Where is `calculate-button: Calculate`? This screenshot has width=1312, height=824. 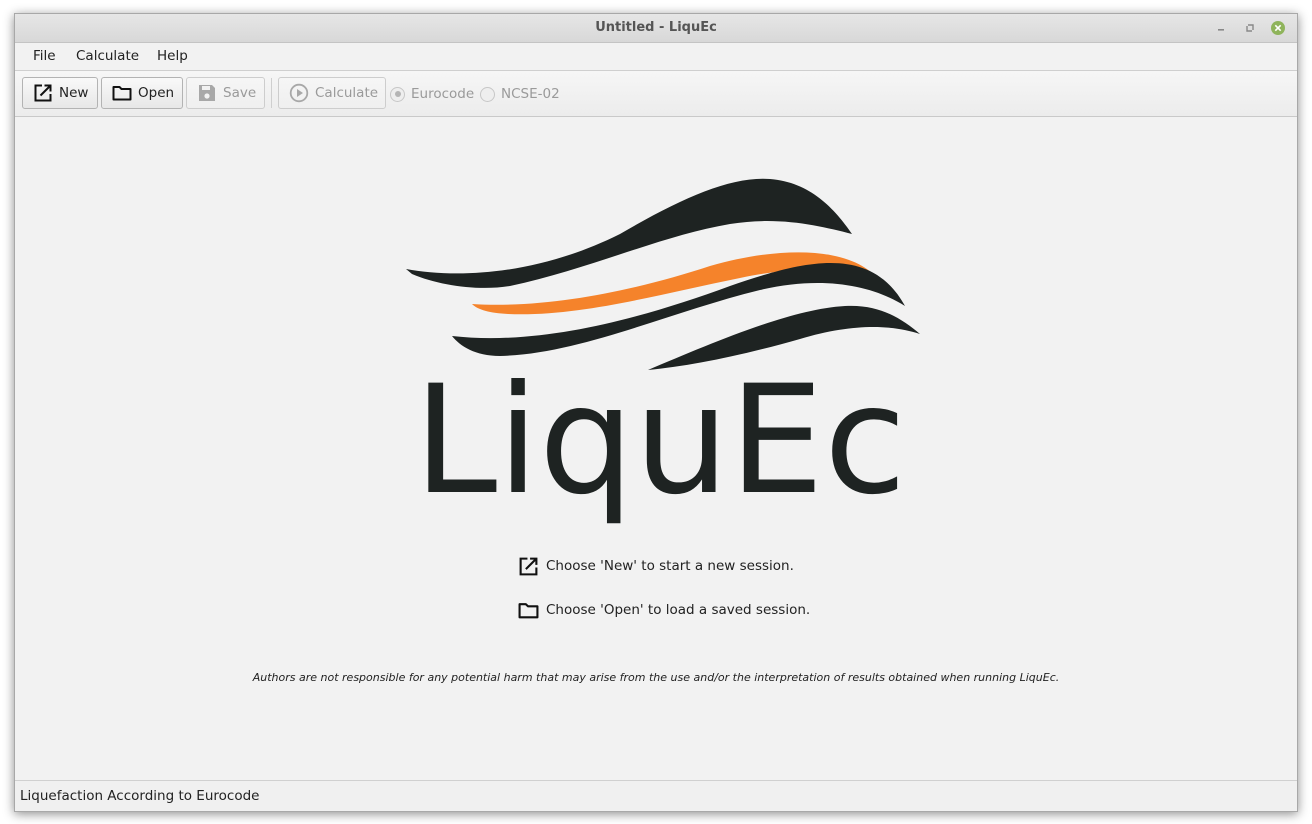 calculate-button: Calculate is located at coordinates (332, 93).